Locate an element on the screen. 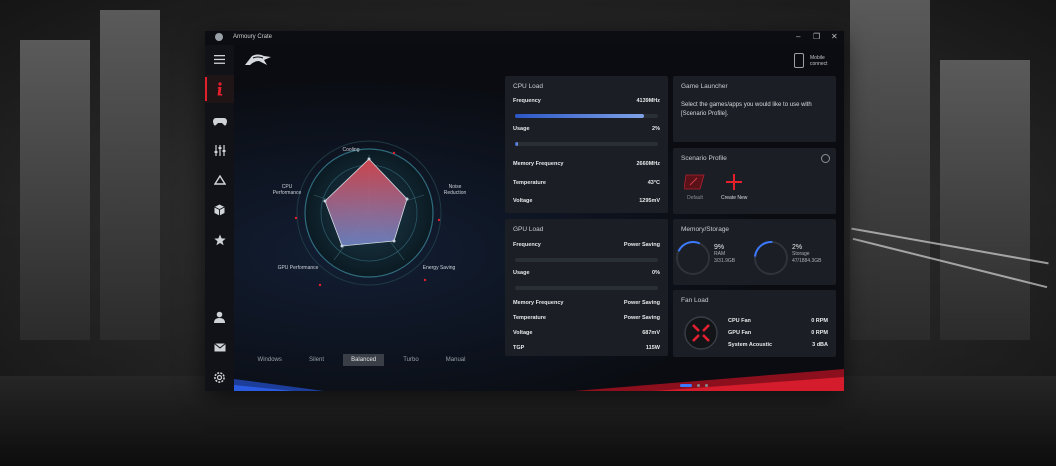 The width and height of the screenshot is (1056, 466). default-profile-label: Default is located at coordinates (695, 198).